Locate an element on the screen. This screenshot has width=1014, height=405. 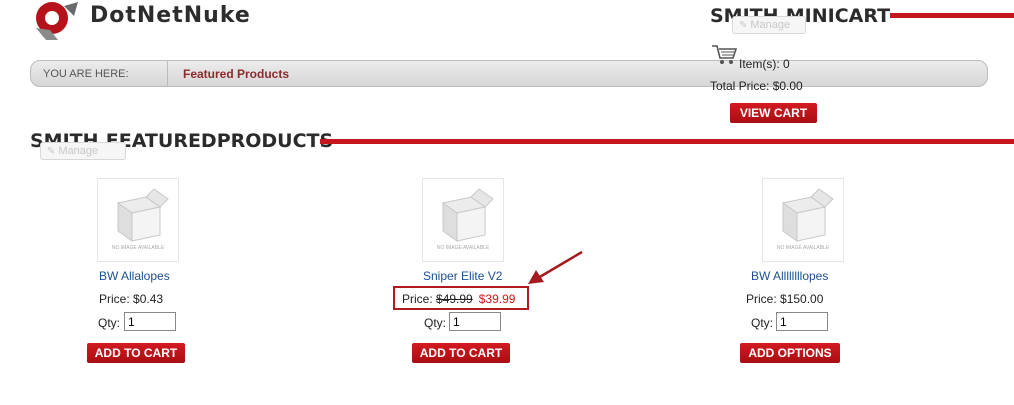
breadcrumb-divider is located at coordinates (167, 73).